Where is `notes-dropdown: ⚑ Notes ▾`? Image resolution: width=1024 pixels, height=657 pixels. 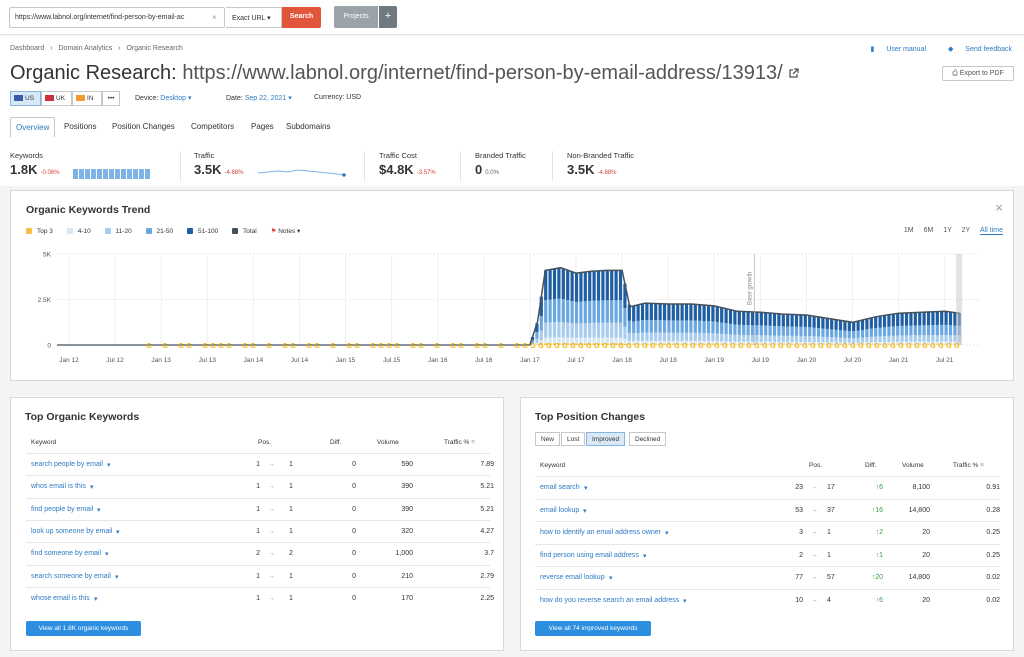 notes-dropdown: ⚑ Notes ▾ is located at coordinates (286, 231).